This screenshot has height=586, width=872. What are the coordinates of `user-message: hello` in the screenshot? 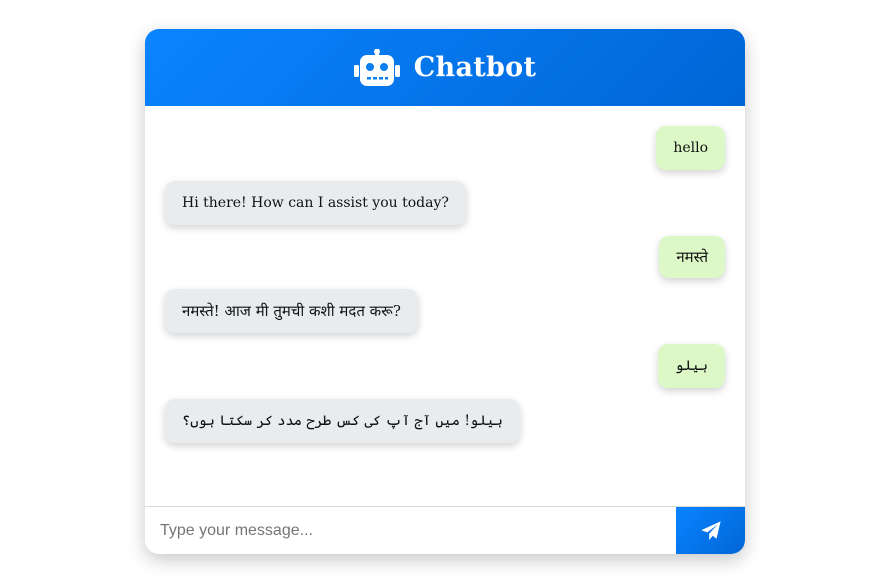 It's located at (690, 148).